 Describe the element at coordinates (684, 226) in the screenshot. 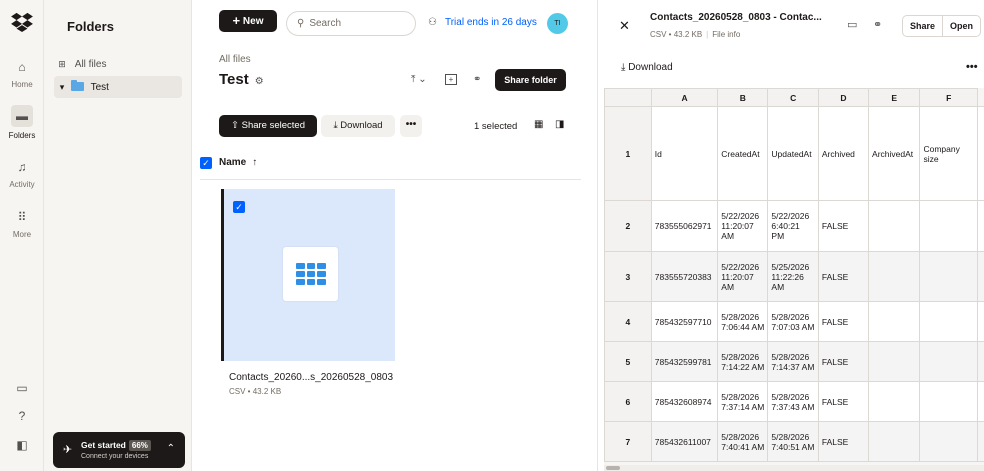

I see `table-cell: 783555062971` at that location.